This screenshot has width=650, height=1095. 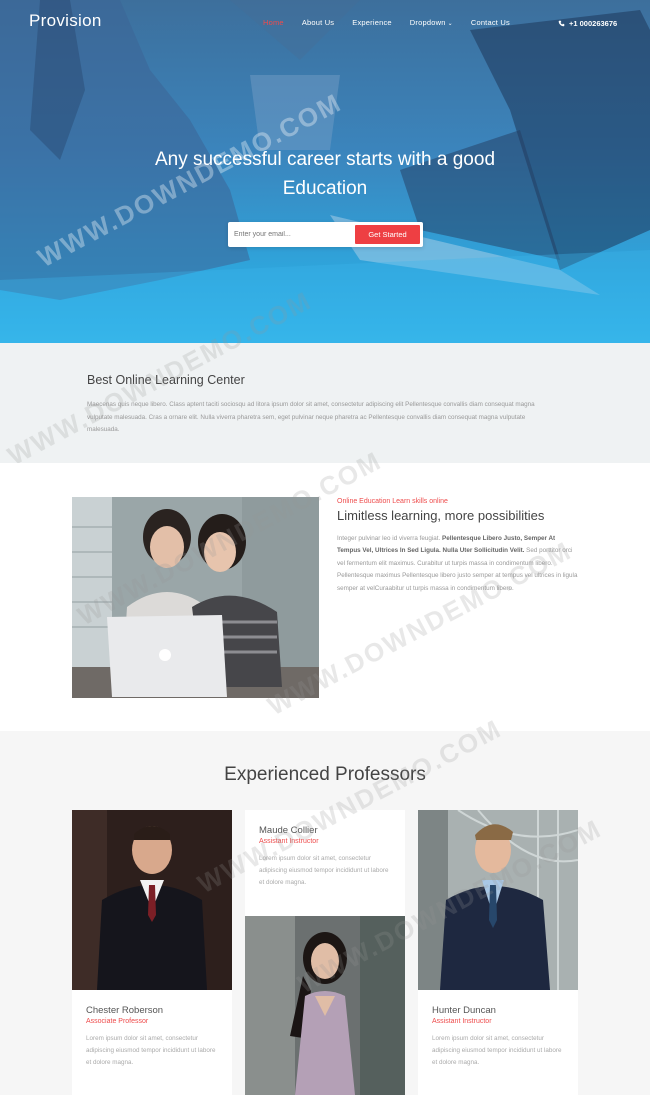 What do you see at coordinates (372, 22) in the screenshot?
I see `nav-item-experience: Experience` at bounding box center [372, 22].